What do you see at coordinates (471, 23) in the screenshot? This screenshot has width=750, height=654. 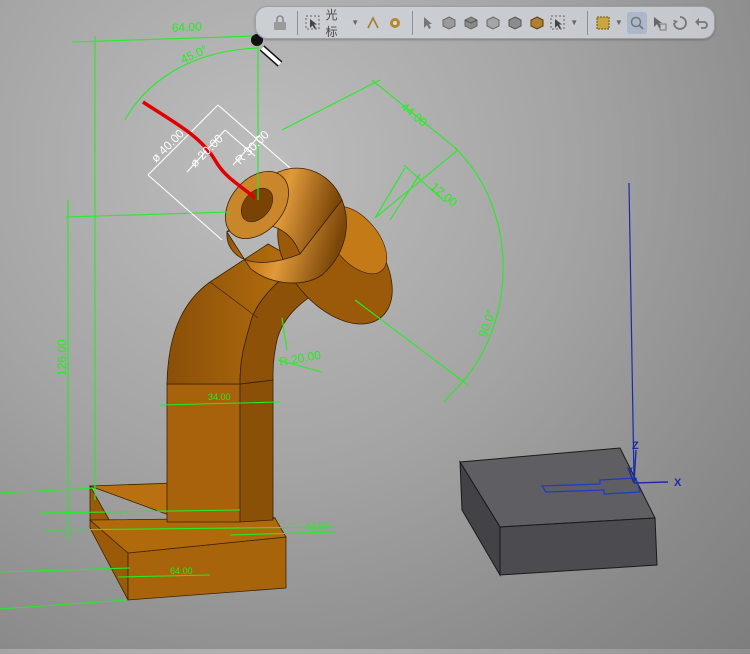 I see `section-view-icon` at bounding box center [471, 23].